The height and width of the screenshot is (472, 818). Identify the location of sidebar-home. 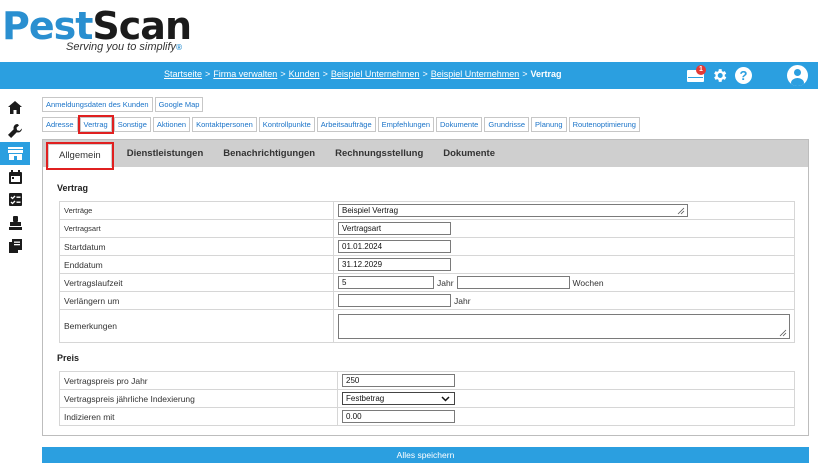
(15, 107).